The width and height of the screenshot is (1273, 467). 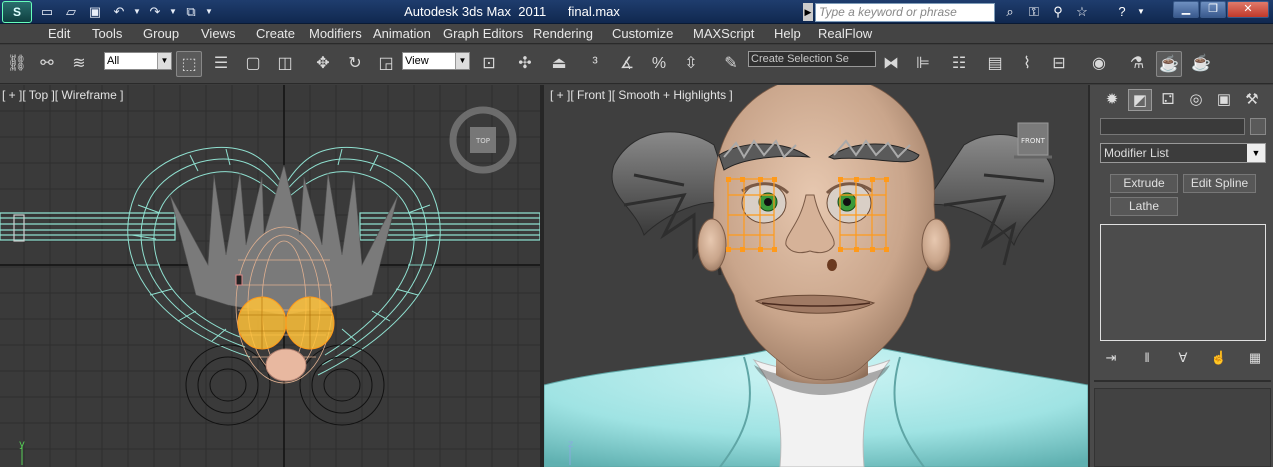 I want to click on restore-icon: ❐, so click(x=1213, y=9).